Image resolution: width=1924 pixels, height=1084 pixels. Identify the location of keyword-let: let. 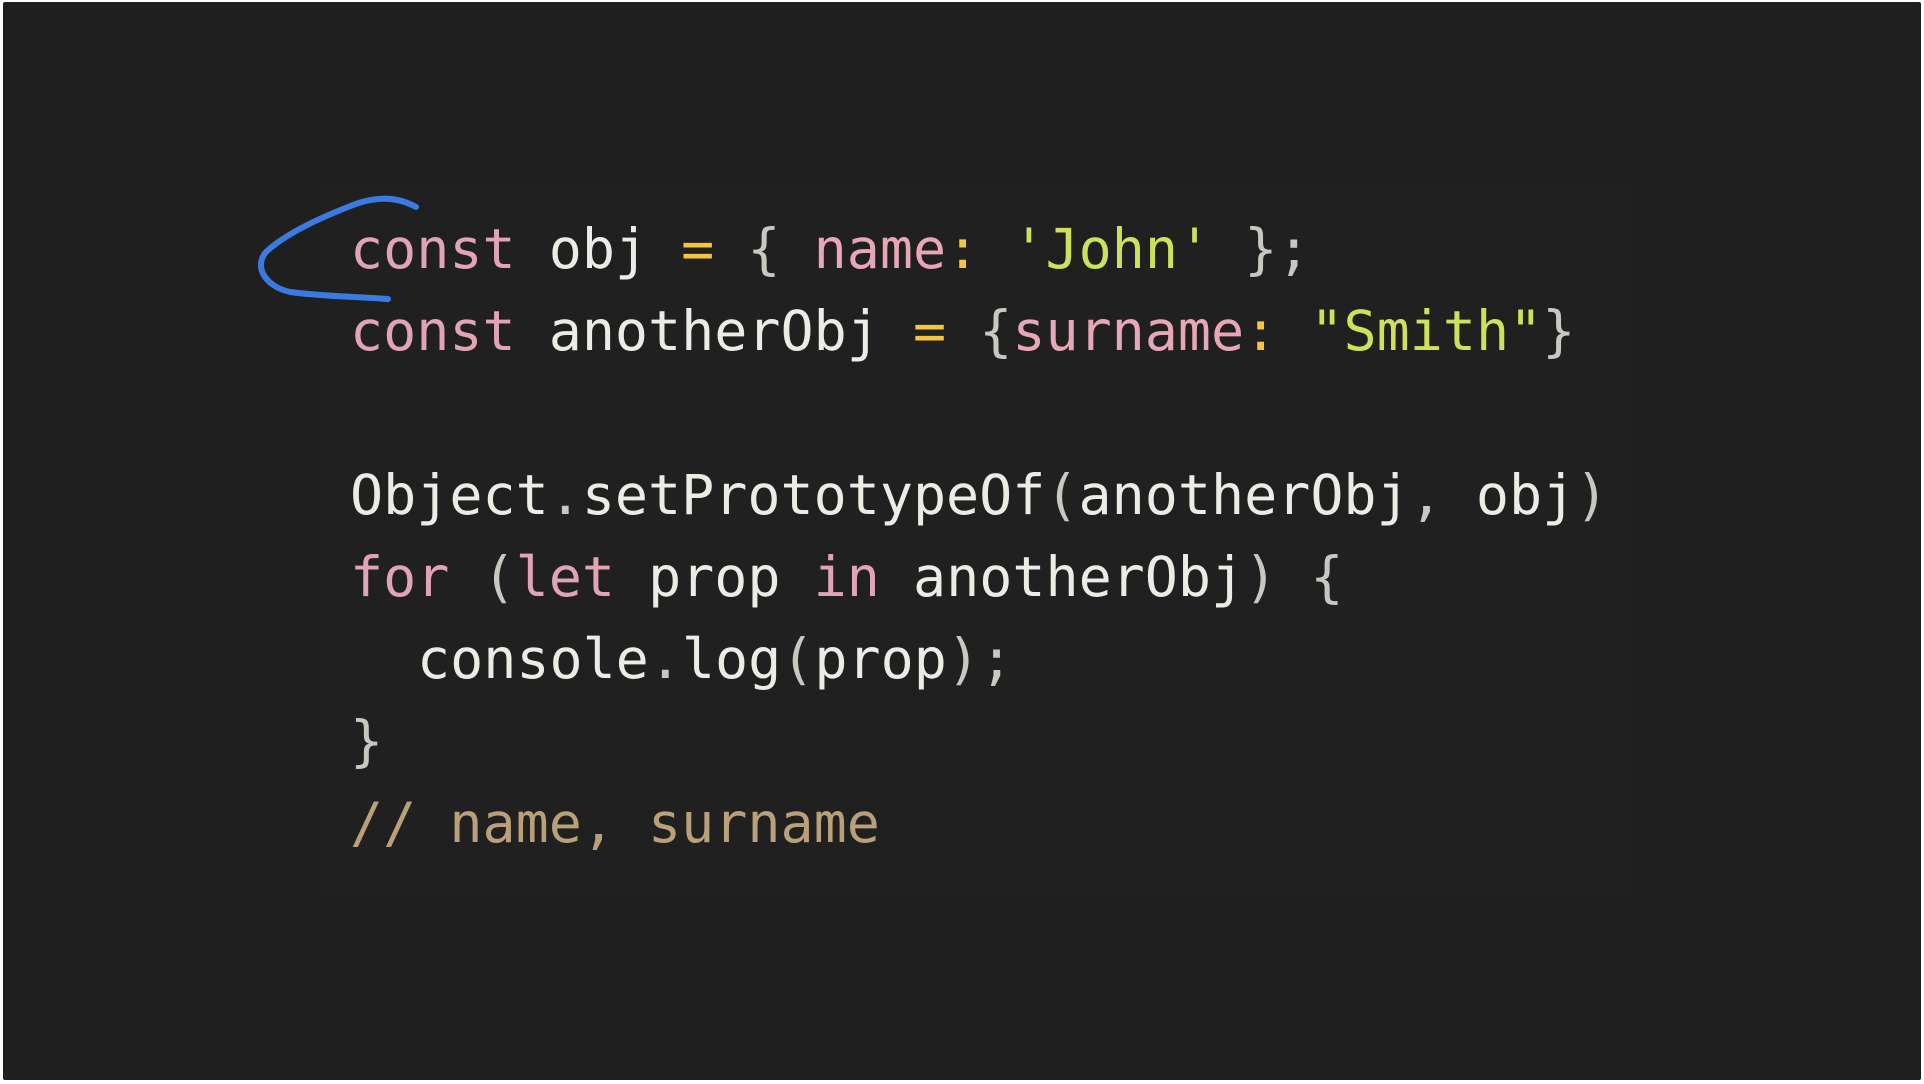
(565, 577).